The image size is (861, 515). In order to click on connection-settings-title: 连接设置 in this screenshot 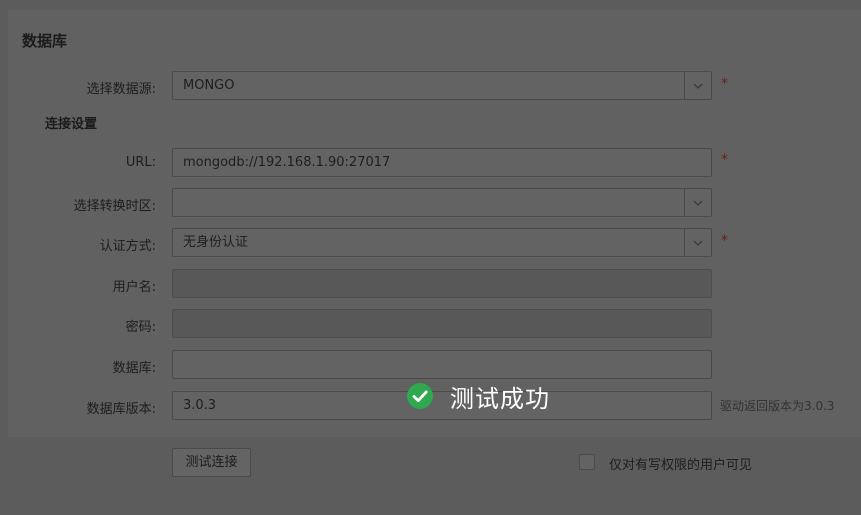, I will do `click(71, 124)`.